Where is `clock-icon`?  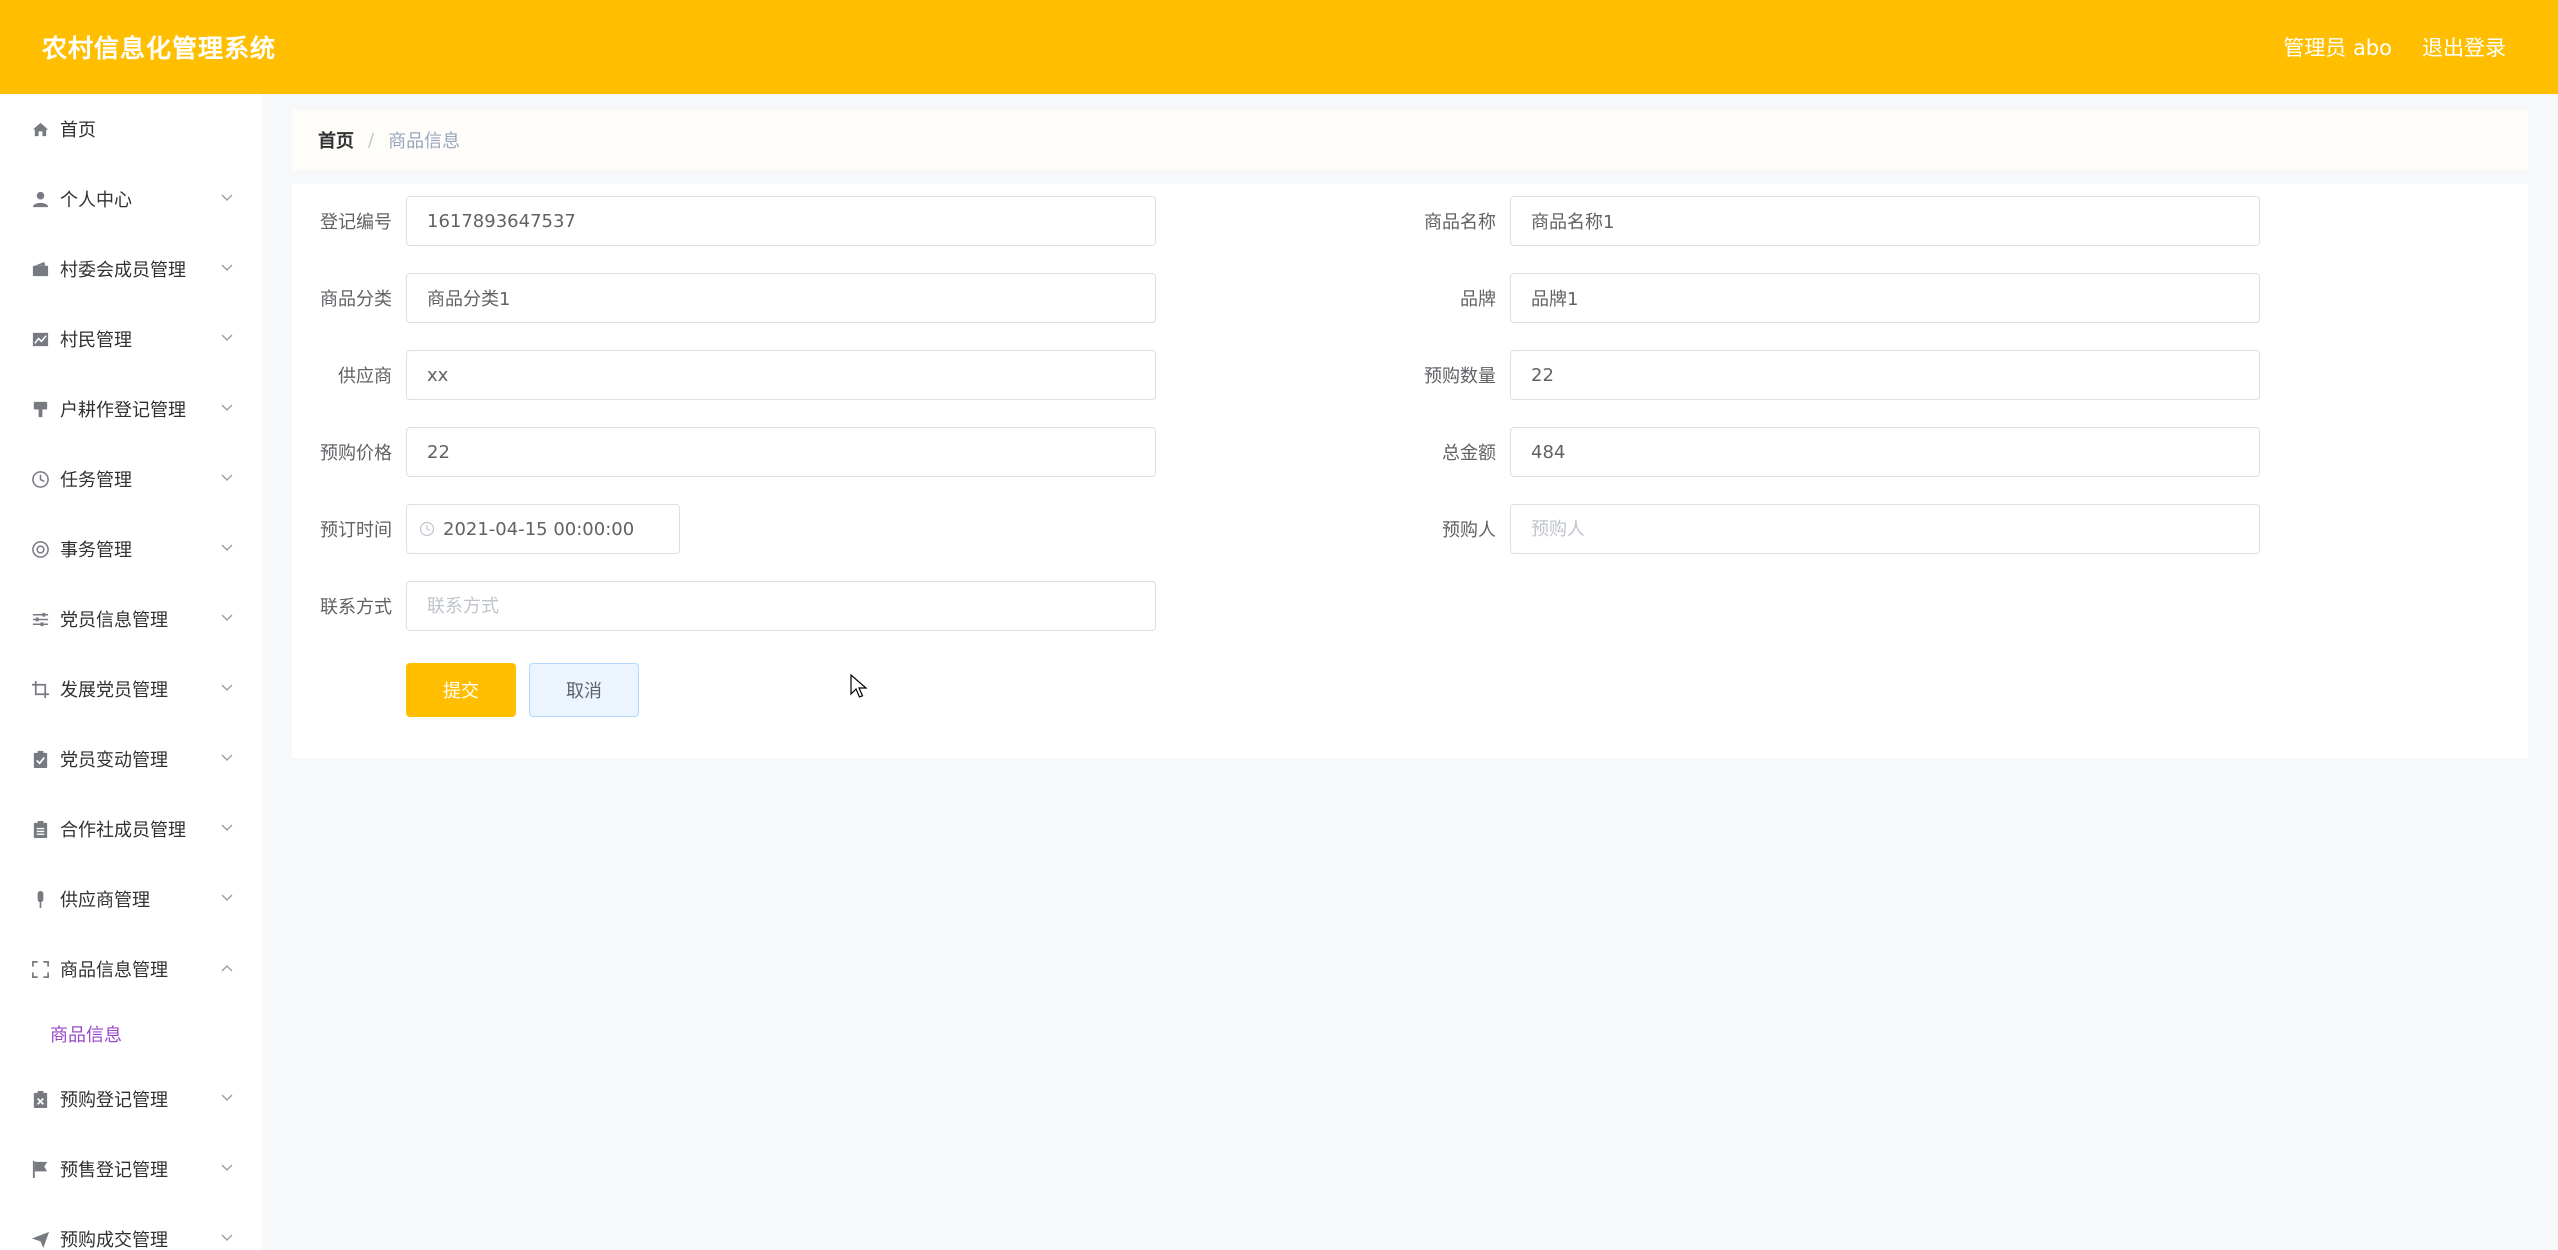
clock-icon is located at coordinates (427, 529).